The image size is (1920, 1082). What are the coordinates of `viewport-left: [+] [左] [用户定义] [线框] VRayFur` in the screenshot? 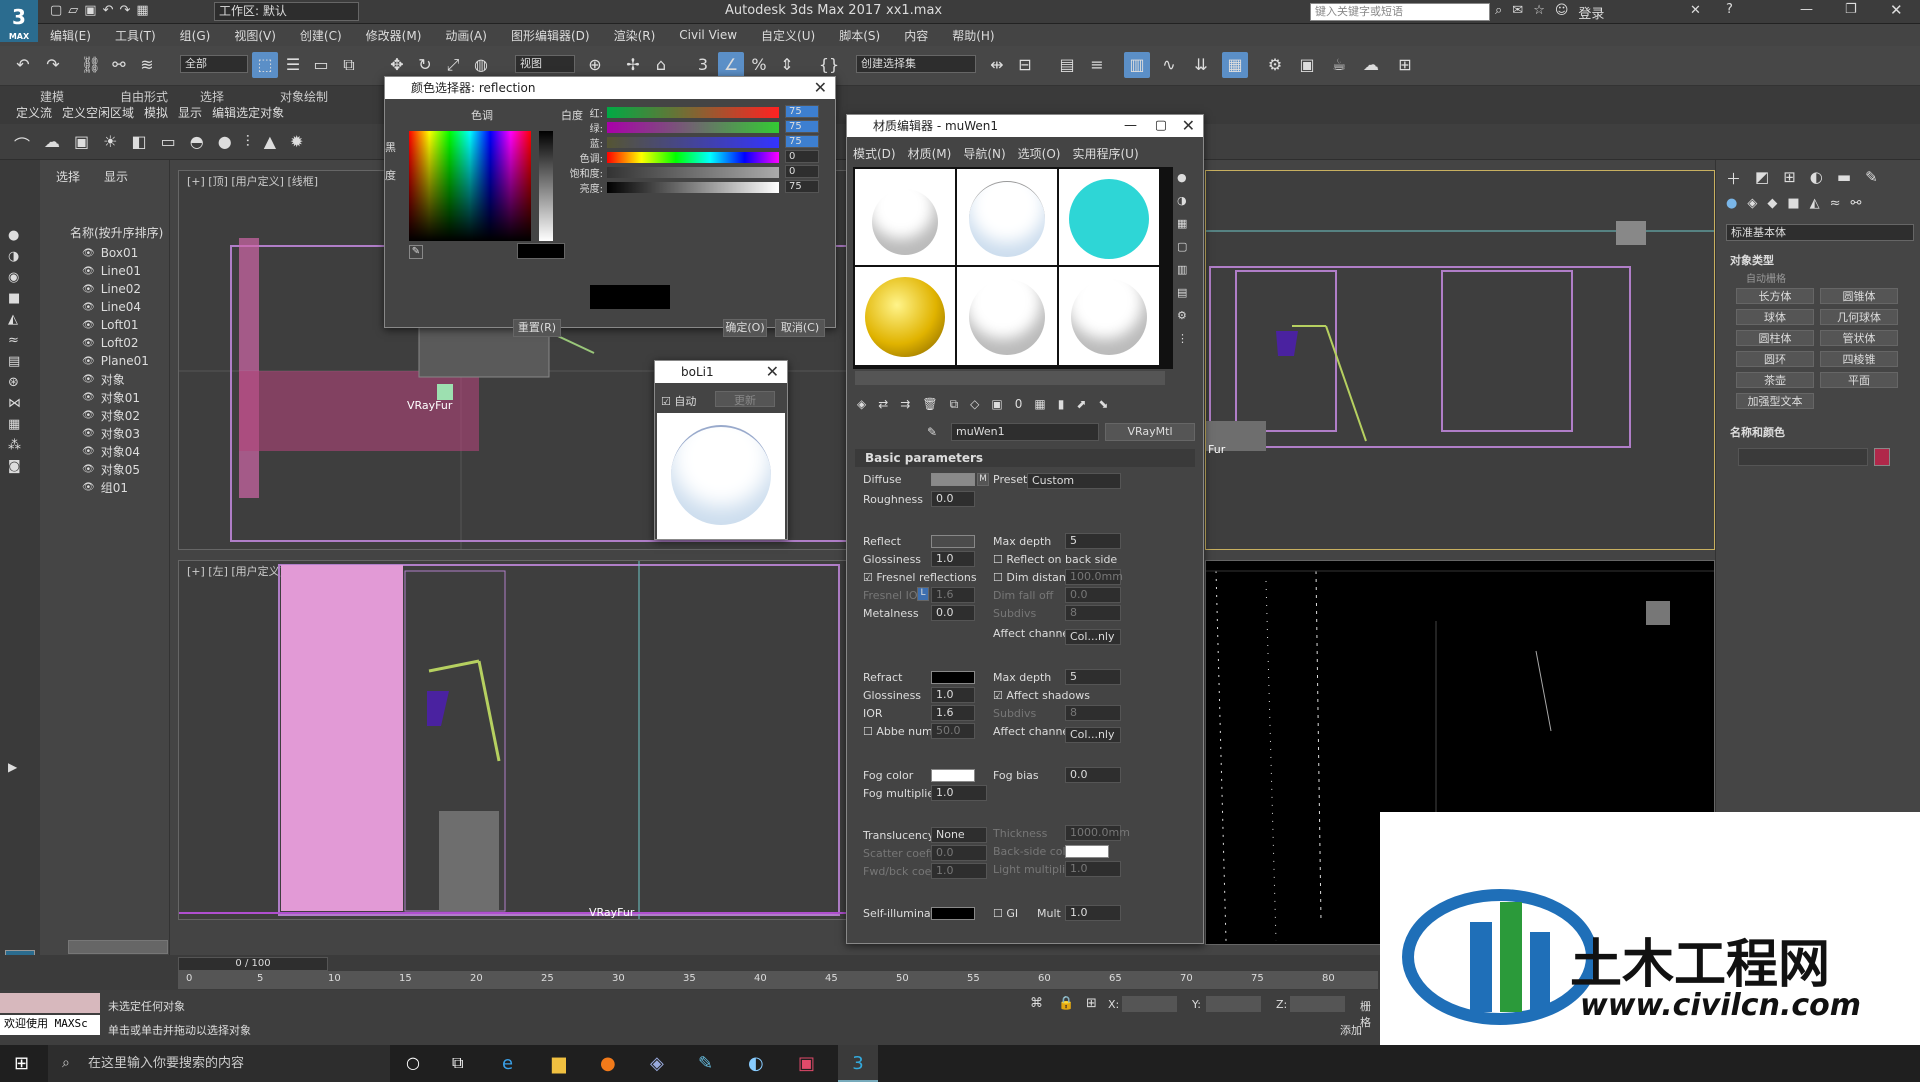 It's located at (514, 740).